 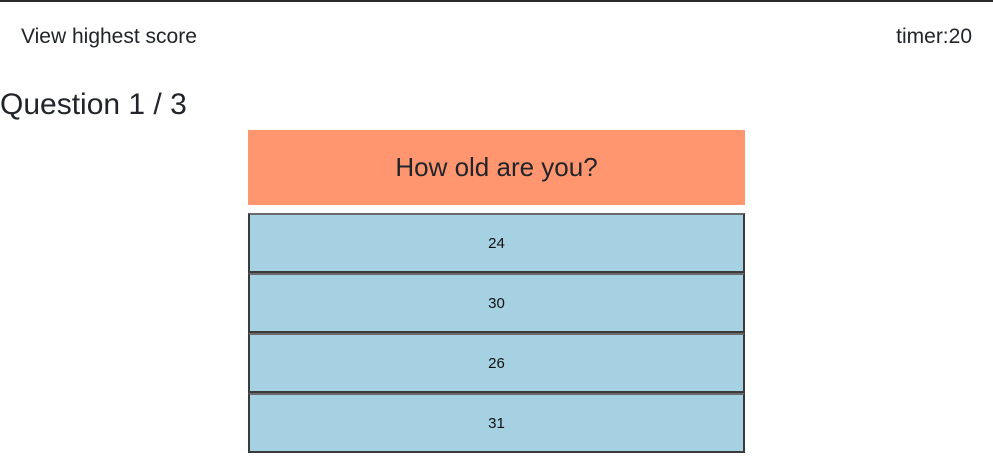 I want to click on answer-option-1: 24, so click(x=496, y=243).